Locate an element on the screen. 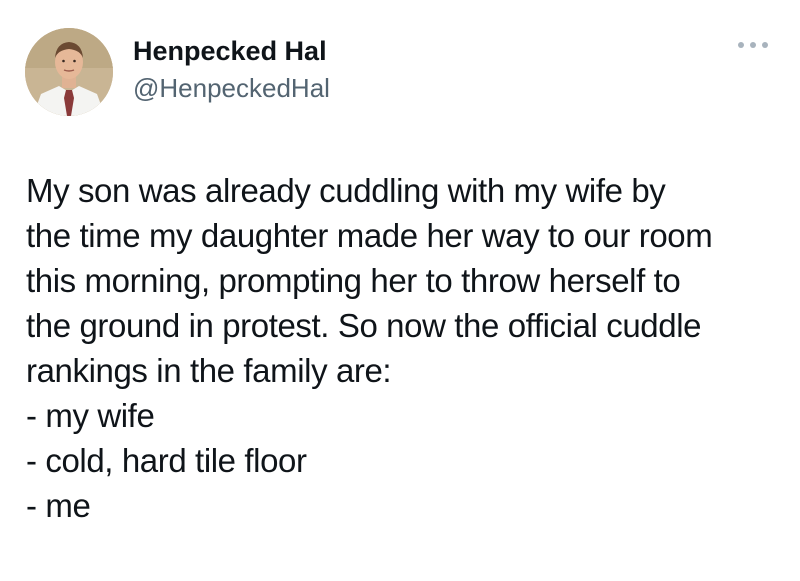  display-name: Henpecked Hal is located at coordinates (230, 51).